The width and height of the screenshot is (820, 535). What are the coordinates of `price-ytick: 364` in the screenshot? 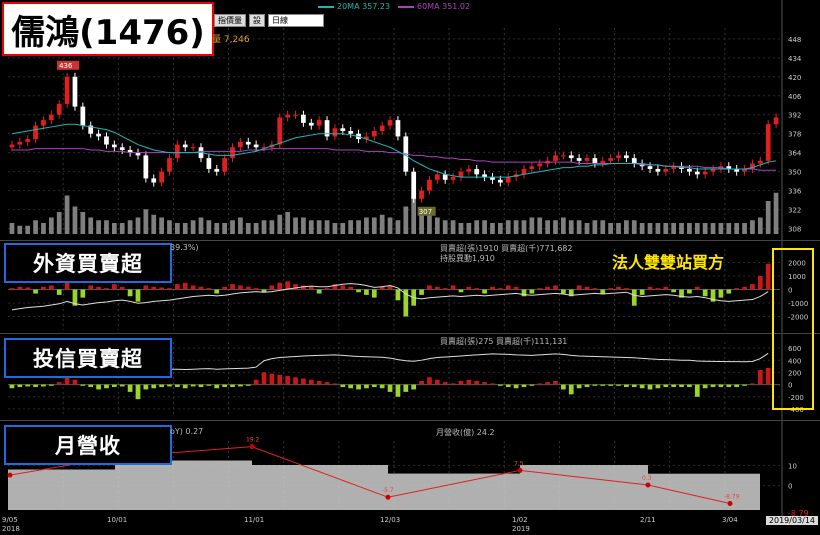 It's located at (795, 154).